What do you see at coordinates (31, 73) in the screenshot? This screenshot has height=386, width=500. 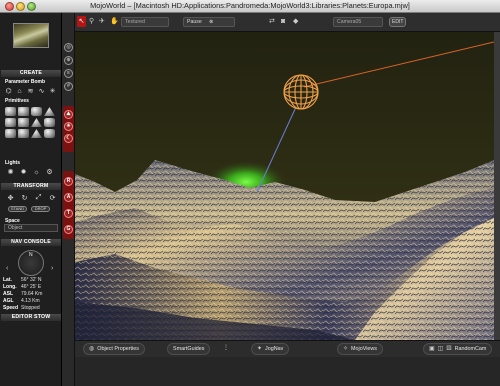 I see `create-header: CREATE` at bounding box center [31, 73].